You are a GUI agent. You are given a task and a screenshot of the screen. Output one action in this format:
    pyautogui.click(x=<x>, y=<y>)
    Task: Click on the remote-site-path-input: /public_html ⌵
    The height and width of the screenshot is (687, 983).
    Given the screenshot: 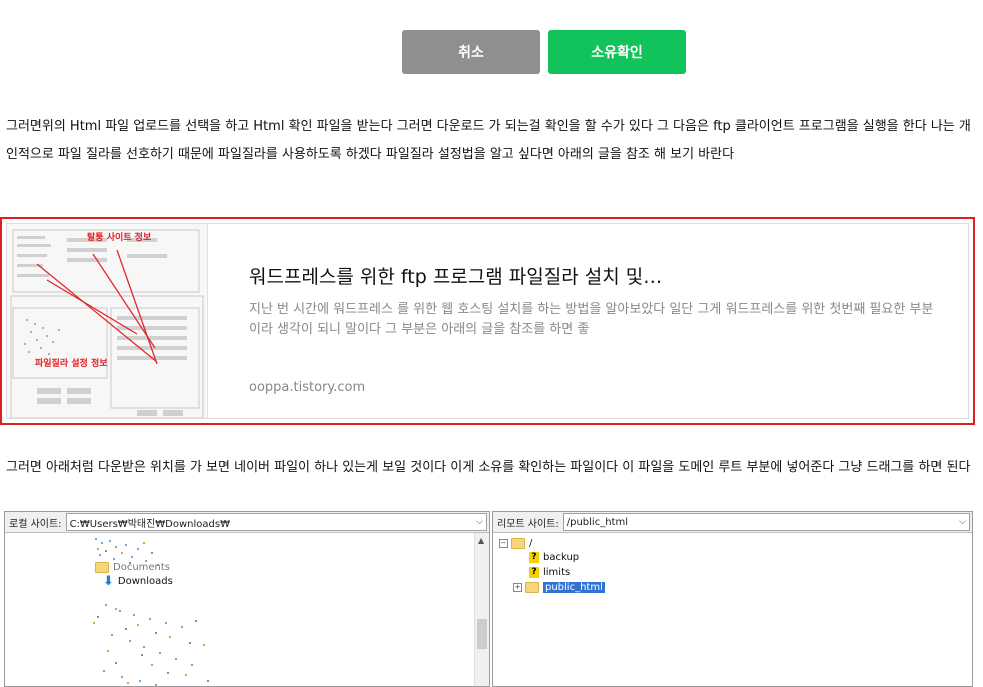 What is the action you would take?
    pyautogui.click(x=766, y=522)
    